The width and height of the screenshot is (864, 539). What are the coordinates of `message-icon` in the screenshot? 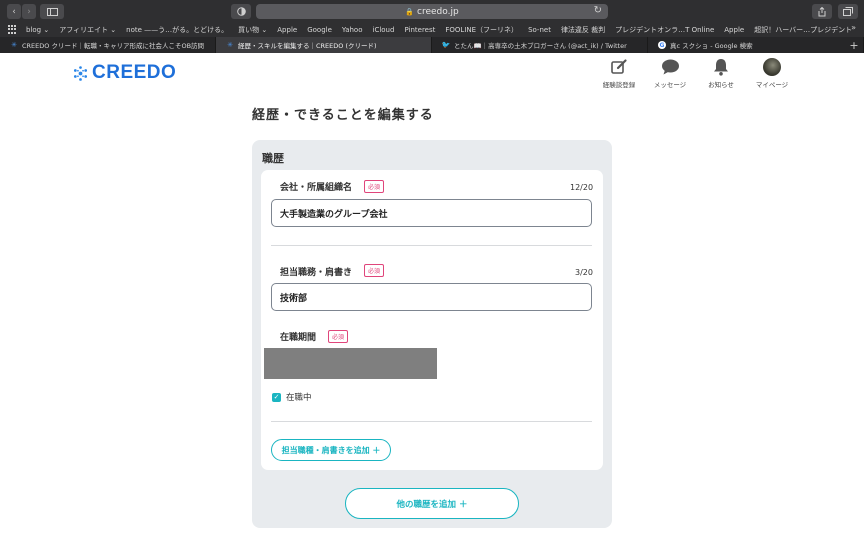 It's located at (670, 67).